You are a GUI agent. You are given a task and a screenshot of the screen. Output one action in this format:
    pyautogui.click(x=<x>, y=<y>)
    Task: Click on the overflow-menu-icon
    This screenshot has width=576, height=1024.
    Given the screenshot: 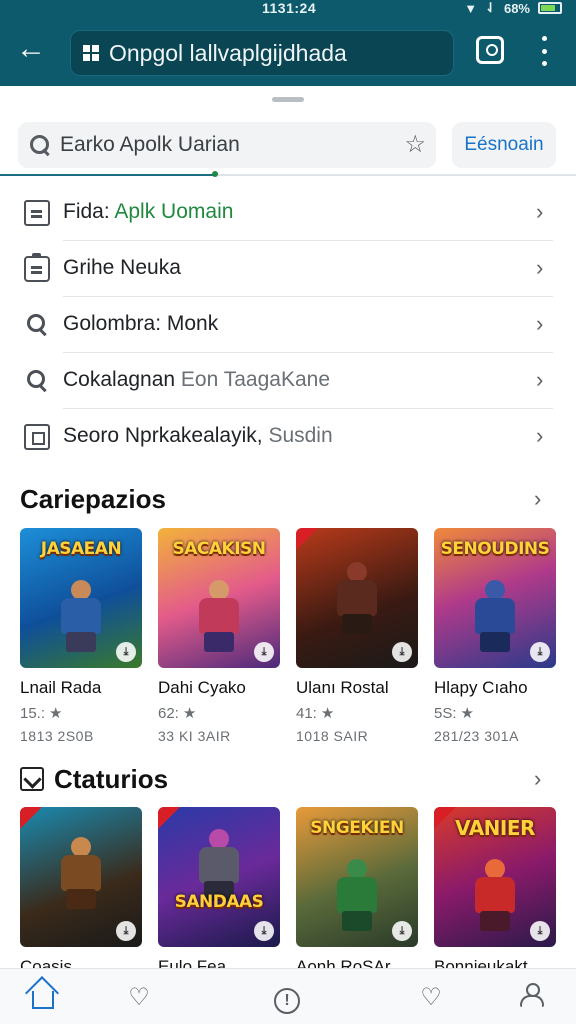 What is the action you would take?
    pyautogui.click(x=544, y=51)
    